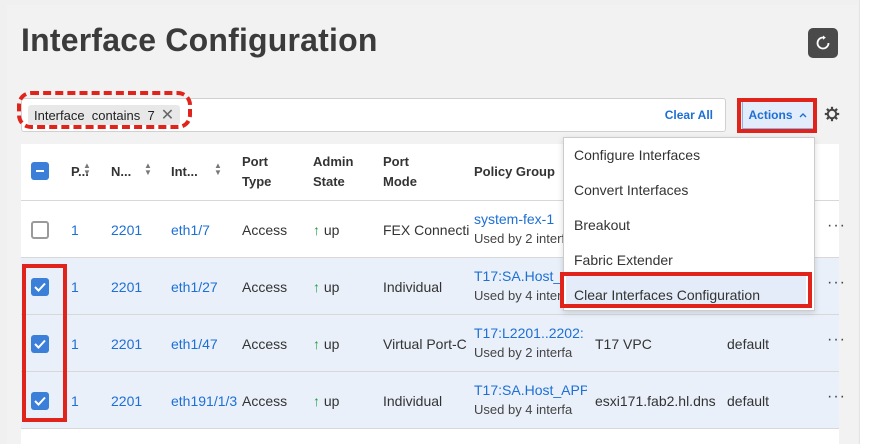 This screenshot has width=873, height=444. What do you see at coordinates (631, 190) in the screenshot?
I see `menu-item-convert-interfaces: Convert Interfaces` at bounding box center [631, 190].